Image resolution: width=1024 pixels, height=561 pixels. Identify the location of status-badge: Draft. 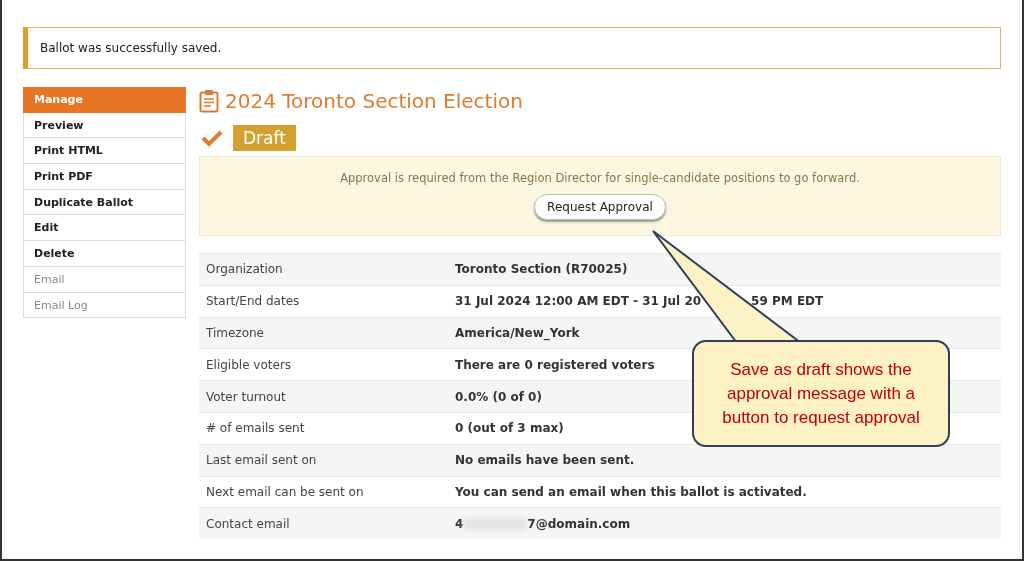
(264, 138).